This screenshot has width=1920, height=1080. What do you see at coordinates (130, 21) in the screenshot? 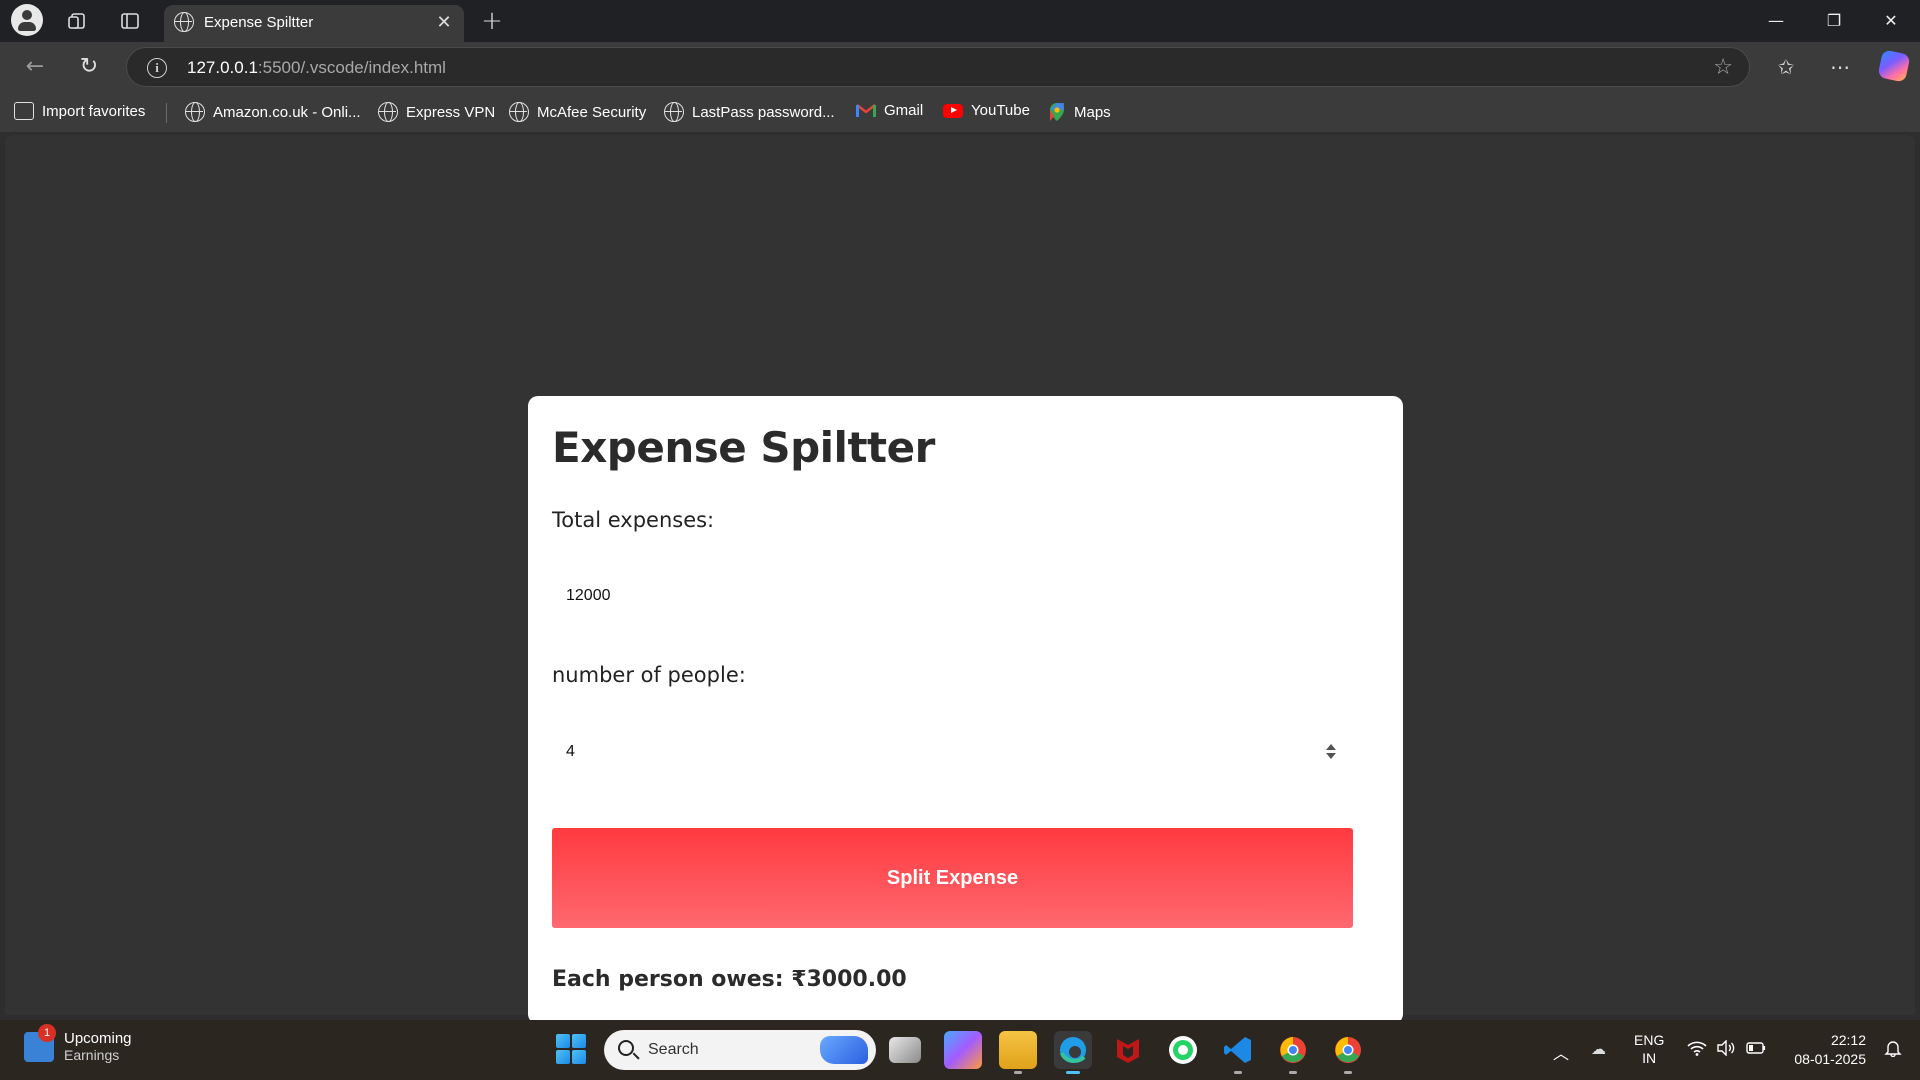
I see `tab-actions-icon` at bounding box center [130, 21].